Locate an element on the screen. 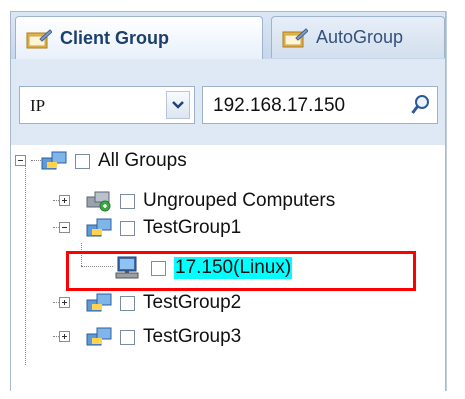  tree-node-ungrouped-computers: Ungrouped Computers is located at coordinates (210, 201).